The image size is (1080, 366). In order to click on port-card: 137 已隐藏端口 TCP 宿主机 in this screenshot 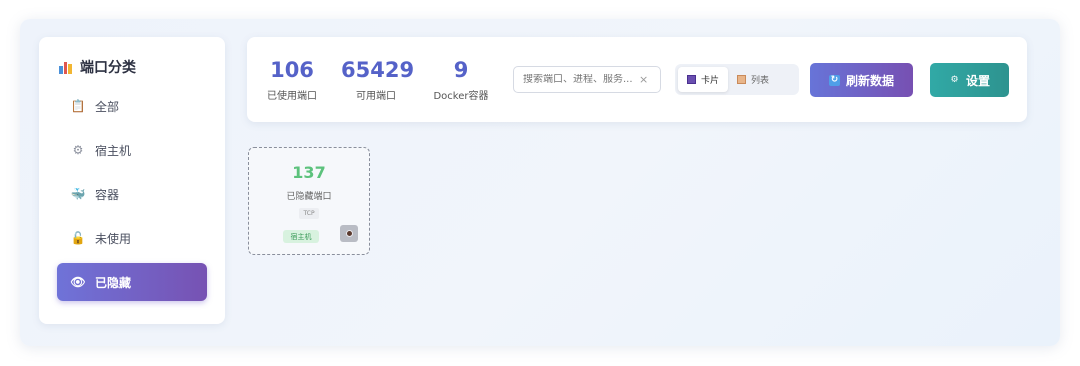, I will do `click(309, 201)`.